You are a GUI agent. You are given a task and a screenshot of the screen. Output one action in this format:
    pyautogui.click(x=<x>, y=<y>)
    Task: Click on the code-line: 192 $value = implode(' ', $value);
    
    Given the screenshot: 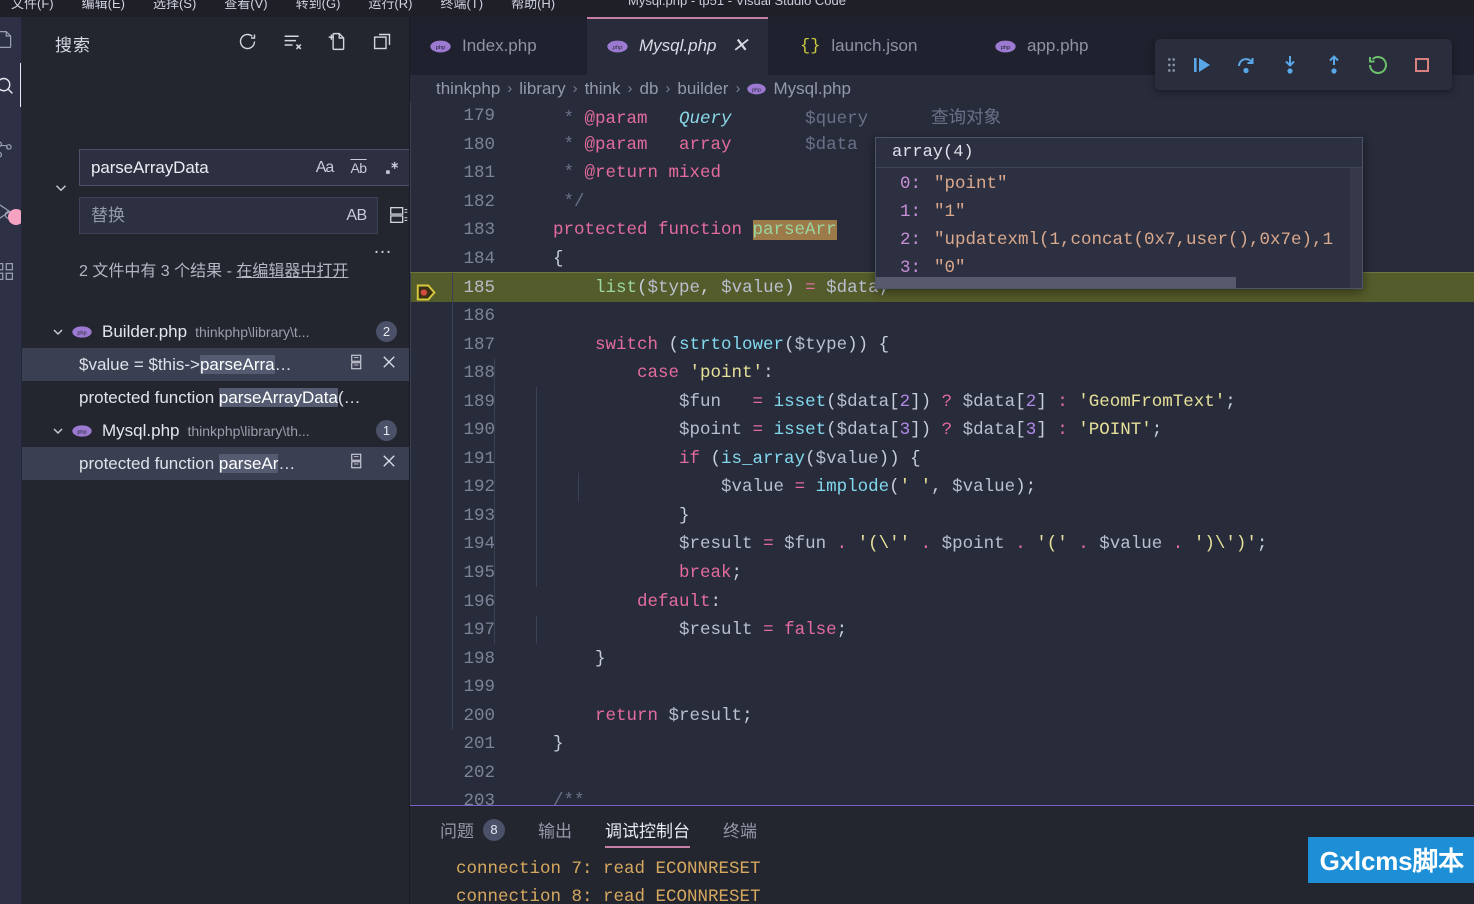 What is the action you would take?
    pyautogui.click(x=942, y=487)
    